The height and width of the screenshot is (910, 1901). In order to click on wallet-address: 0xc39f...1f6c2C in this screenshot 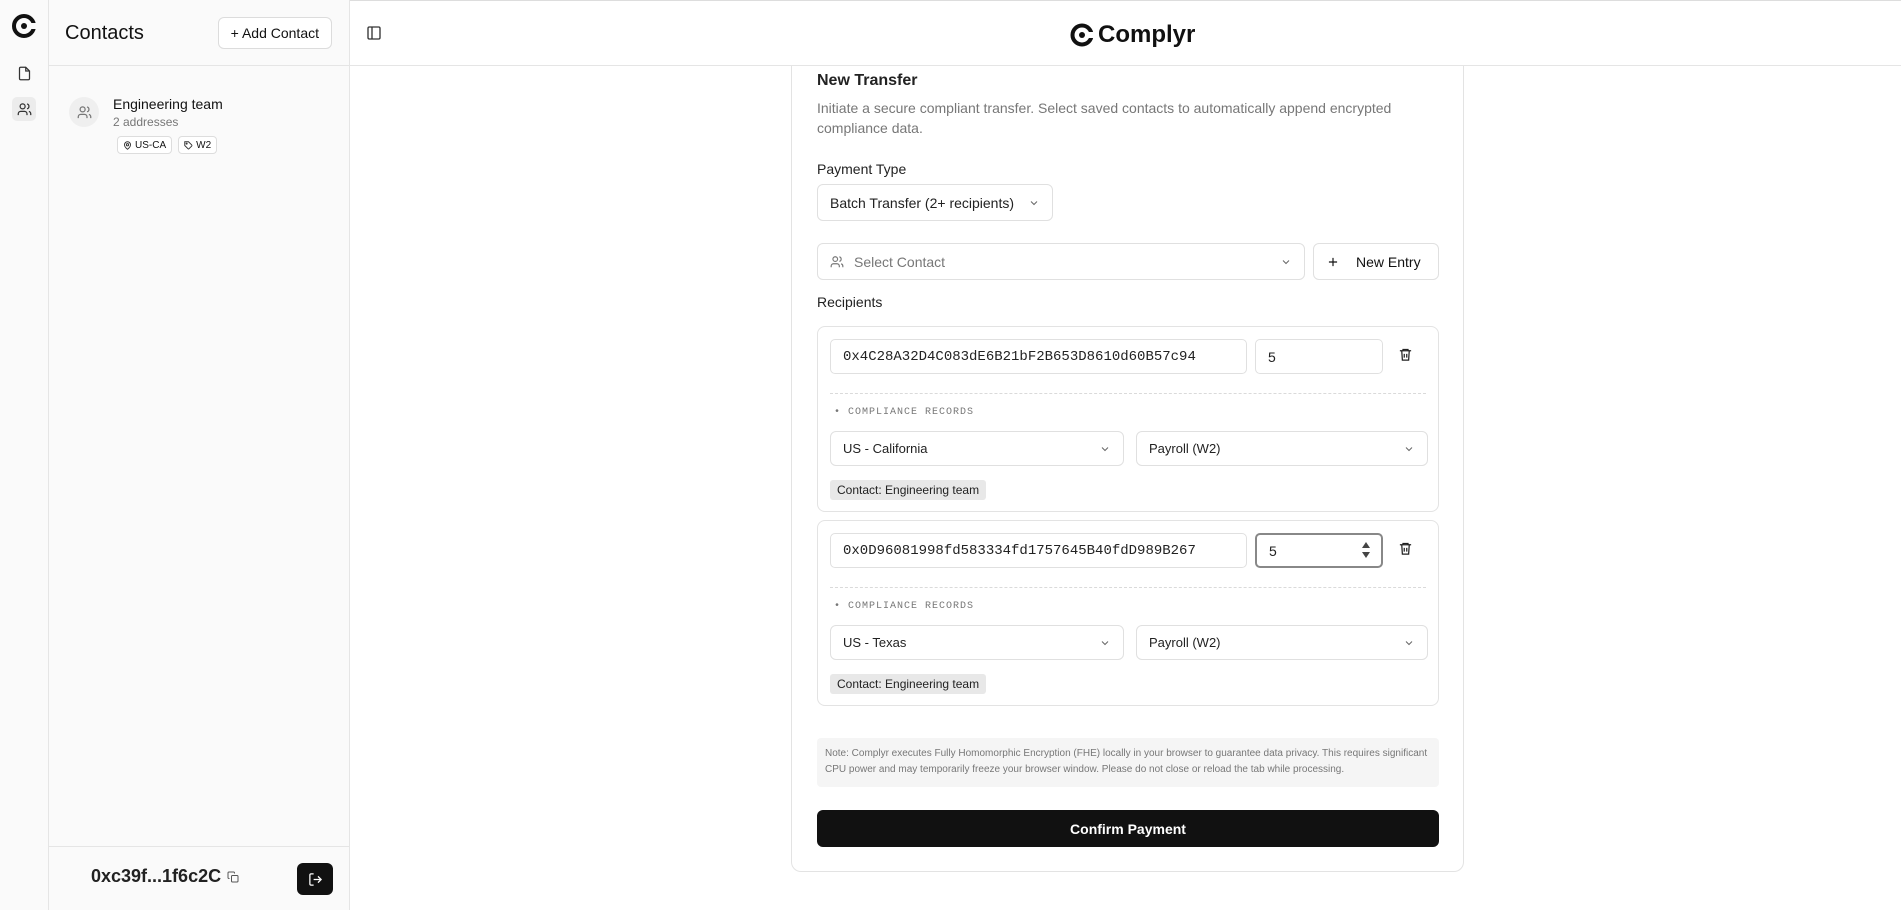, I will do `click(165, 876)`.